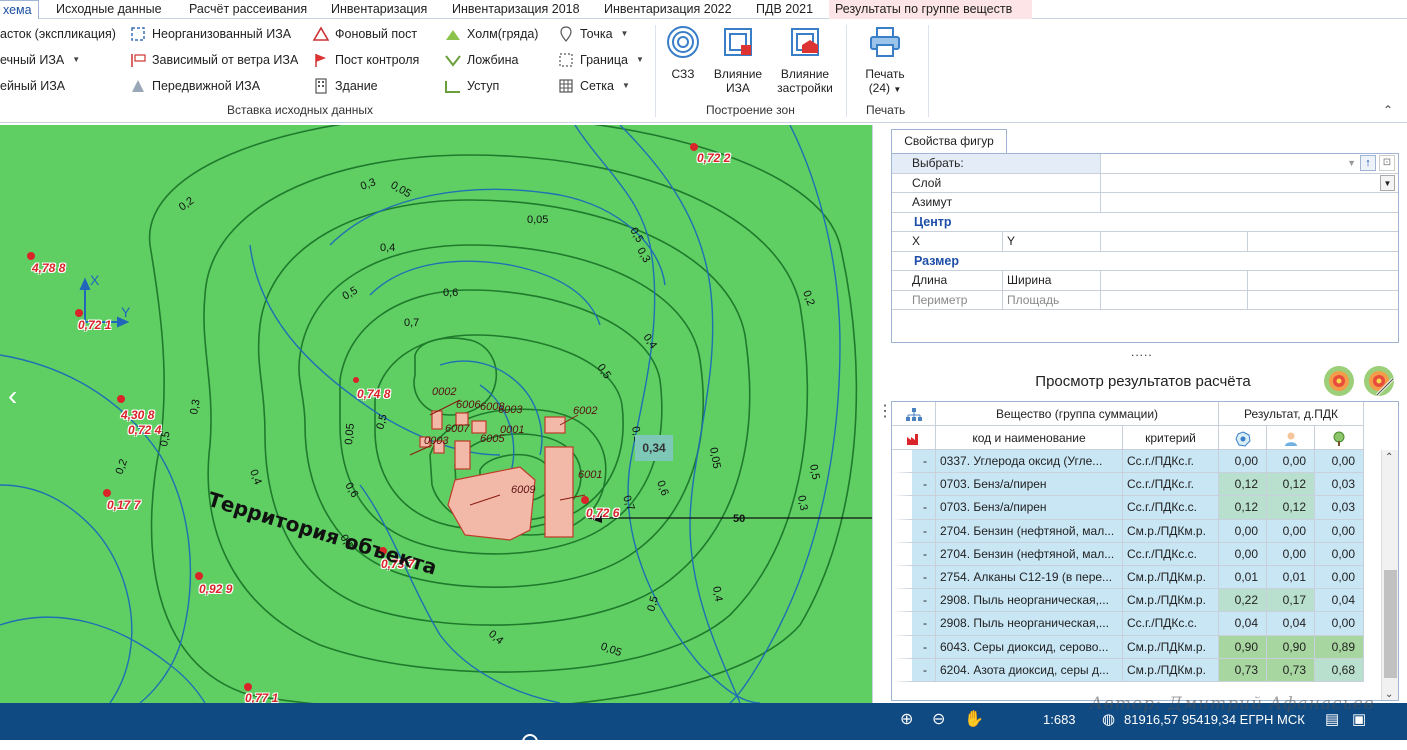  What do you see at coordinates (1339, 438) in the screenshot?
I see `nature-col-header` at bounding box center [1339, 438].